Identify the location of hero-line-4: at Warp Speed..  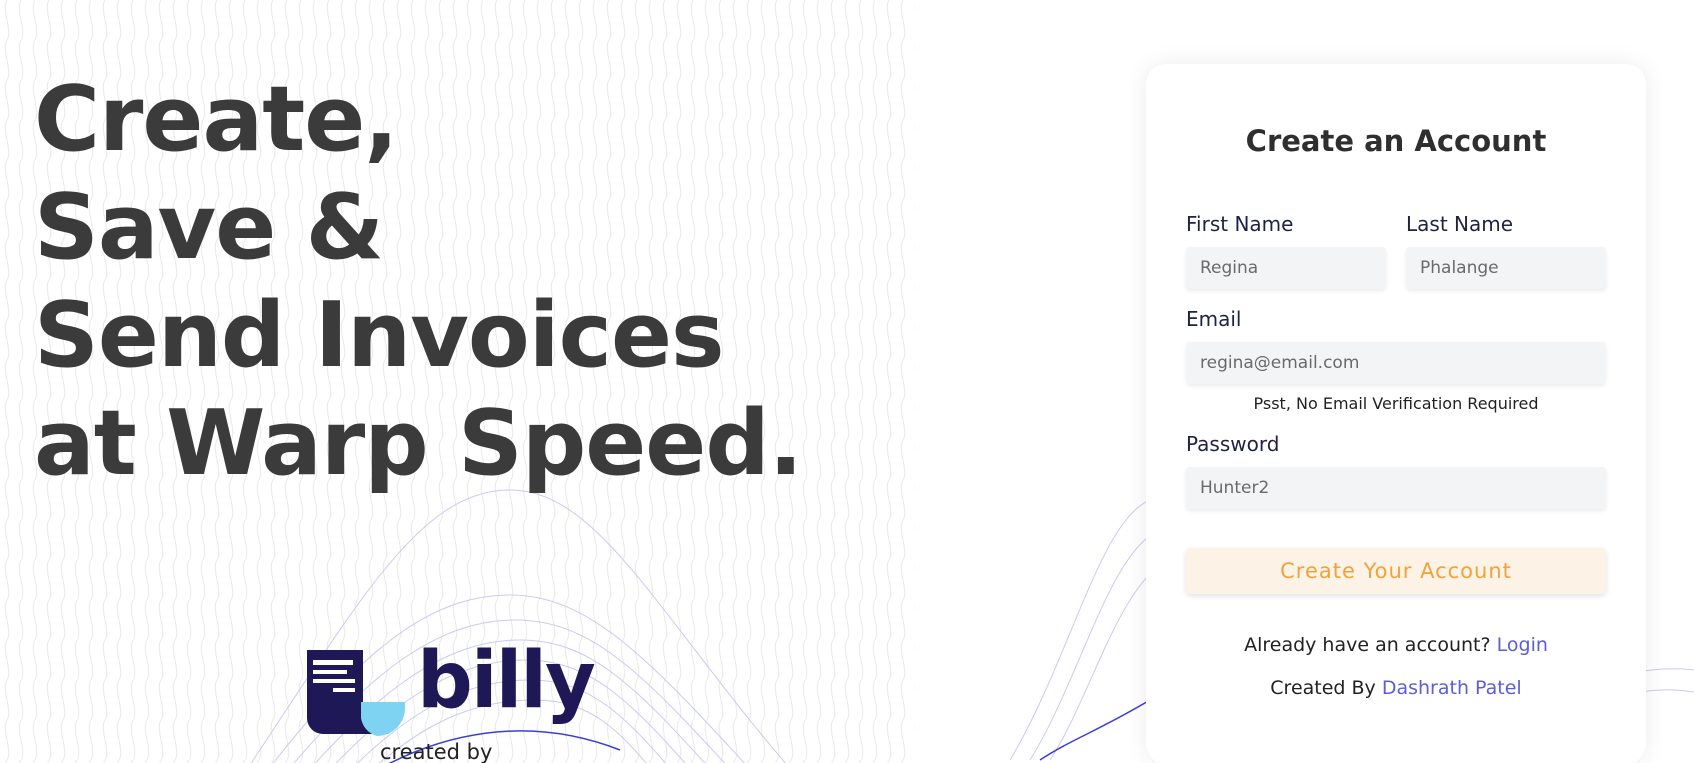
(418, 443).